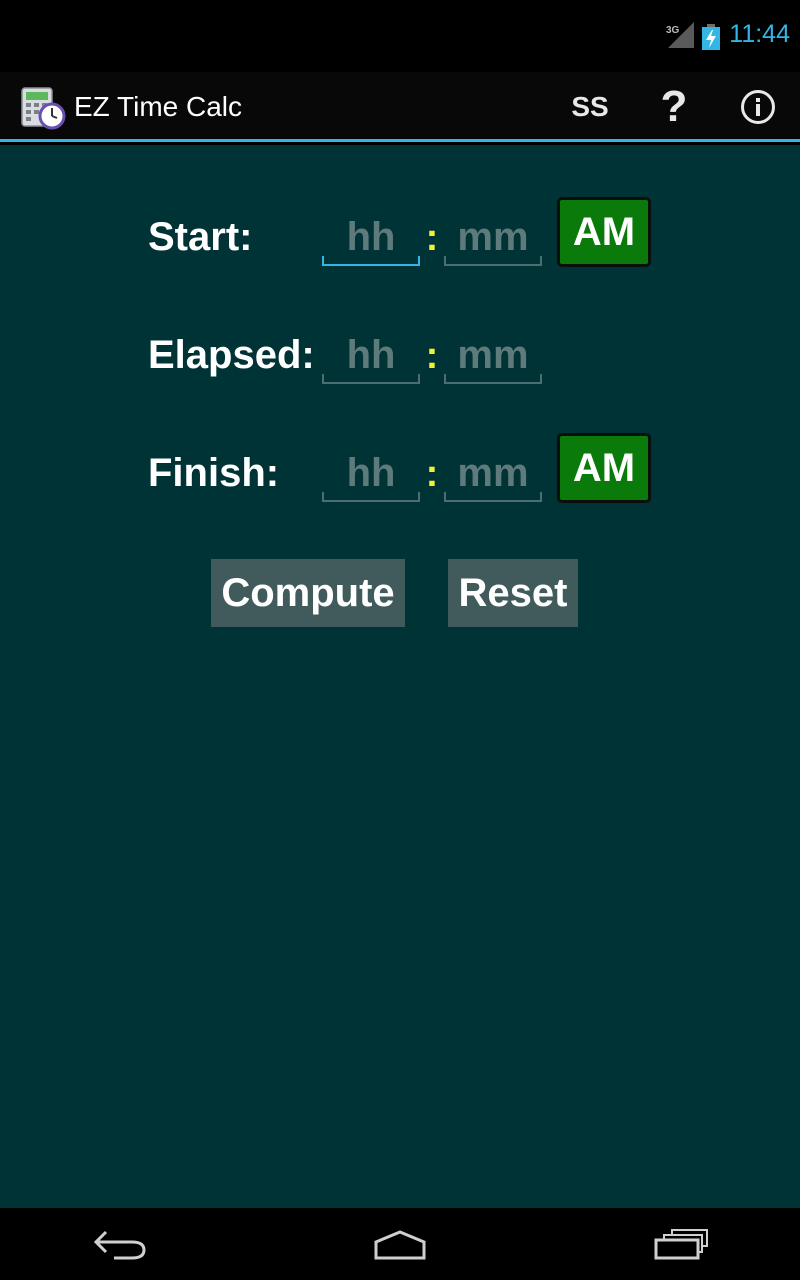 This screenshot has width=800, height=1280. I want to click on back-icon, so click(120, 1244).